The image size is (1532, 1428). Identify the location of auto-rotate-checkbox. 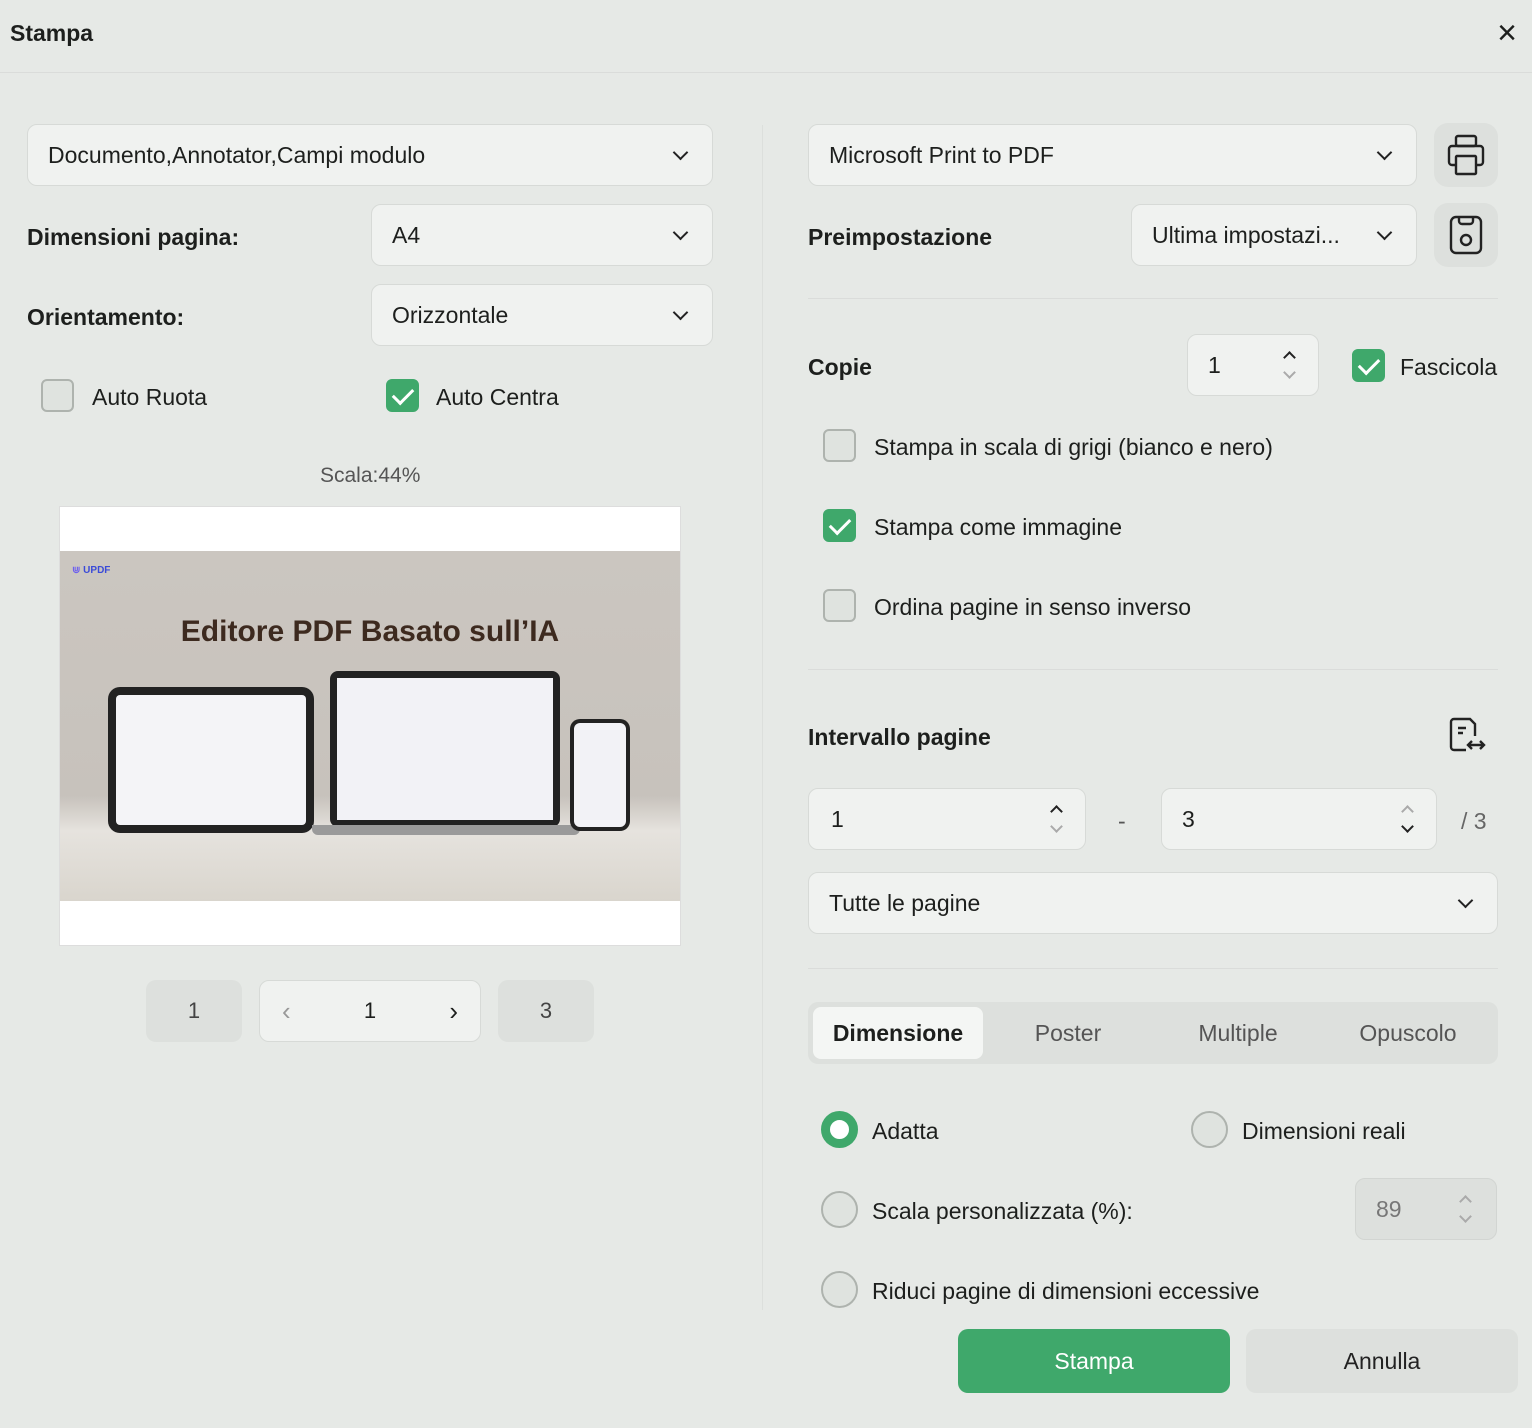
(57, 395).